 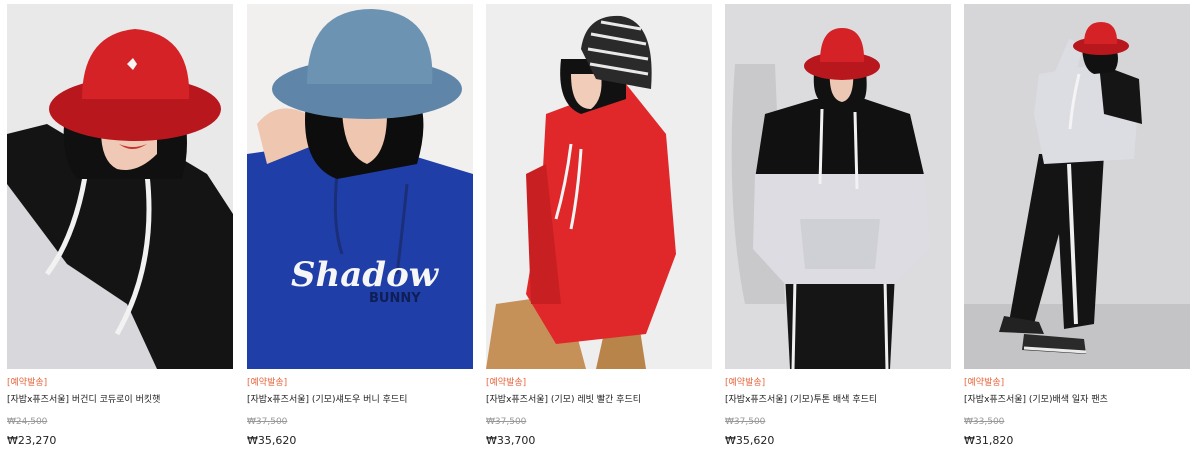 I want to click on original-price: ₩33,500, so click(x=984, y=422).